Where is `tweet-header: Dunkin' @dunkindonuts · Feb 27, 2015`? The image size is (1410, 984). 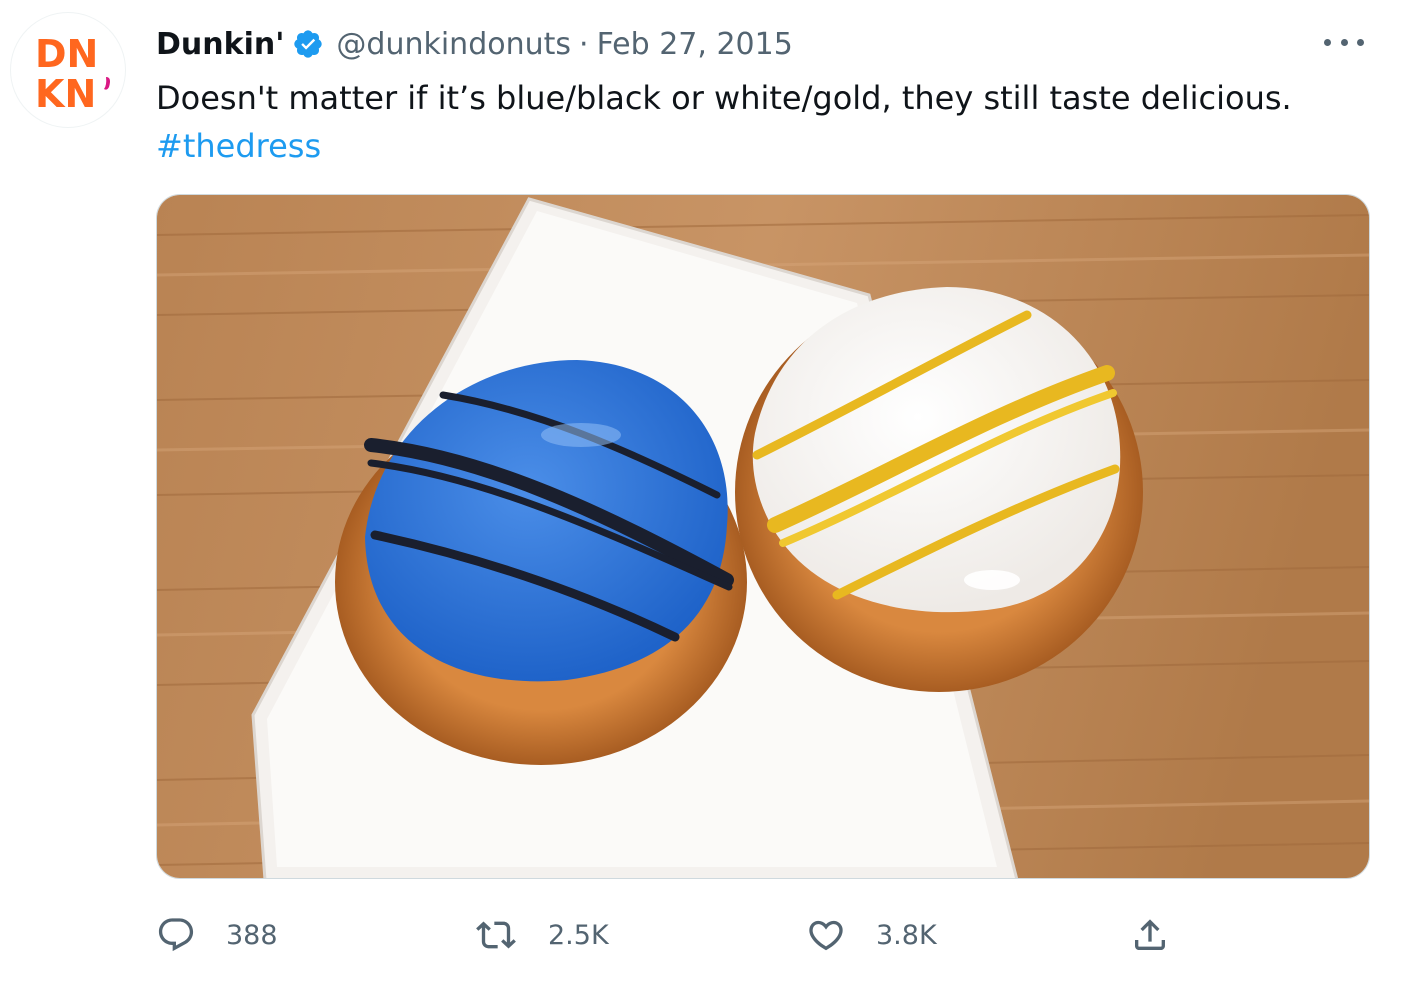
tweet-header: Dunkin' @dunkindonuts · Feb 27, 2015 is located at coordinates (474, 44).